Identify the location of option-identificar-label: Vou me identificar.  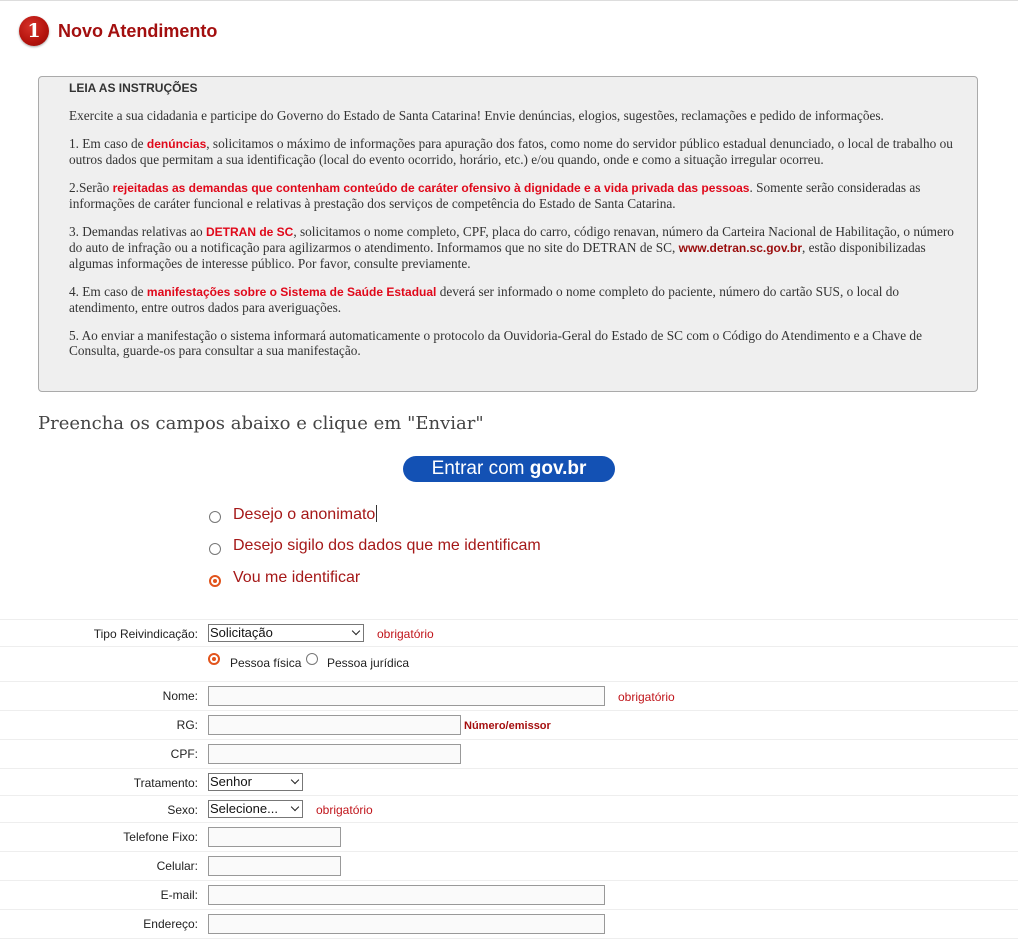
(297, 577).